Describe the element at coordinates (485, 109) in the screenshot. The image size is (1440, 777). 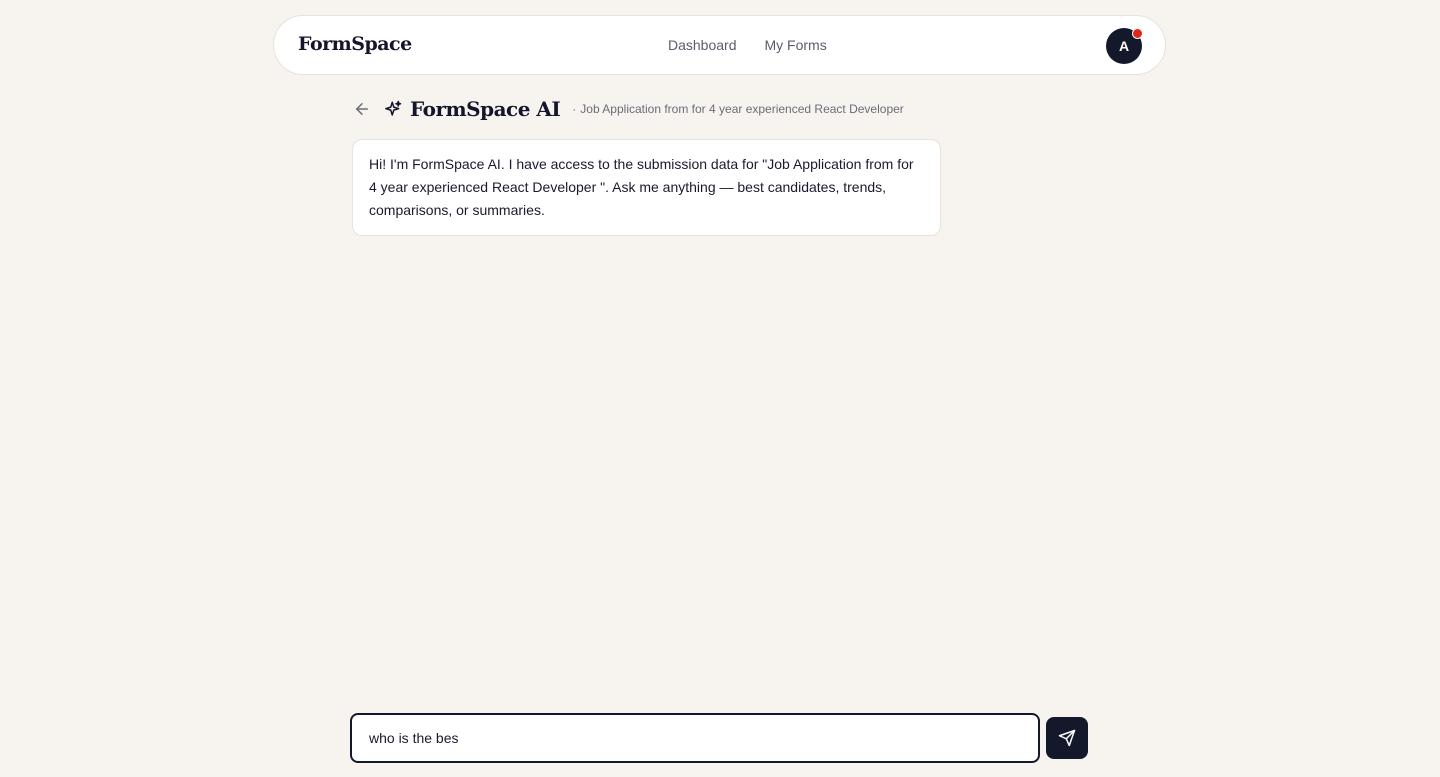
I see `chat-title: FormSpace AI` at that location.